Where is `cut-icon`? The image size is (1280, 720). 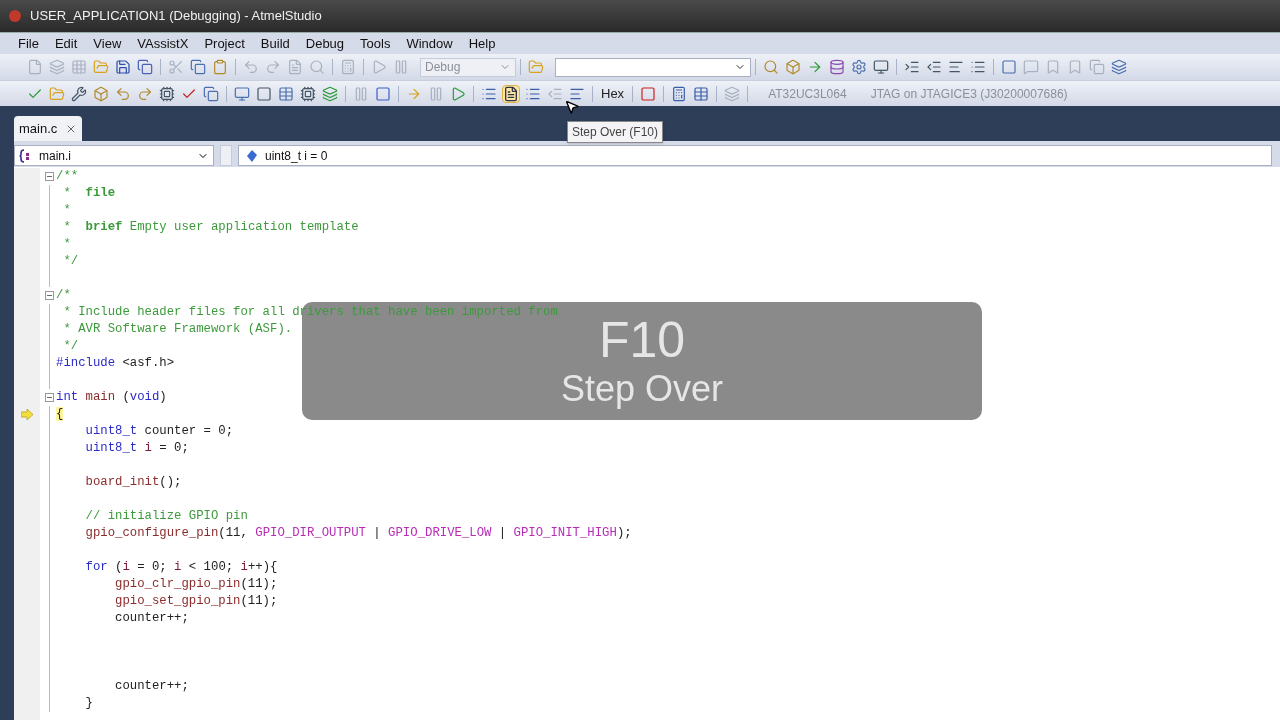
cut-icon is located at coordinates (176, 67).